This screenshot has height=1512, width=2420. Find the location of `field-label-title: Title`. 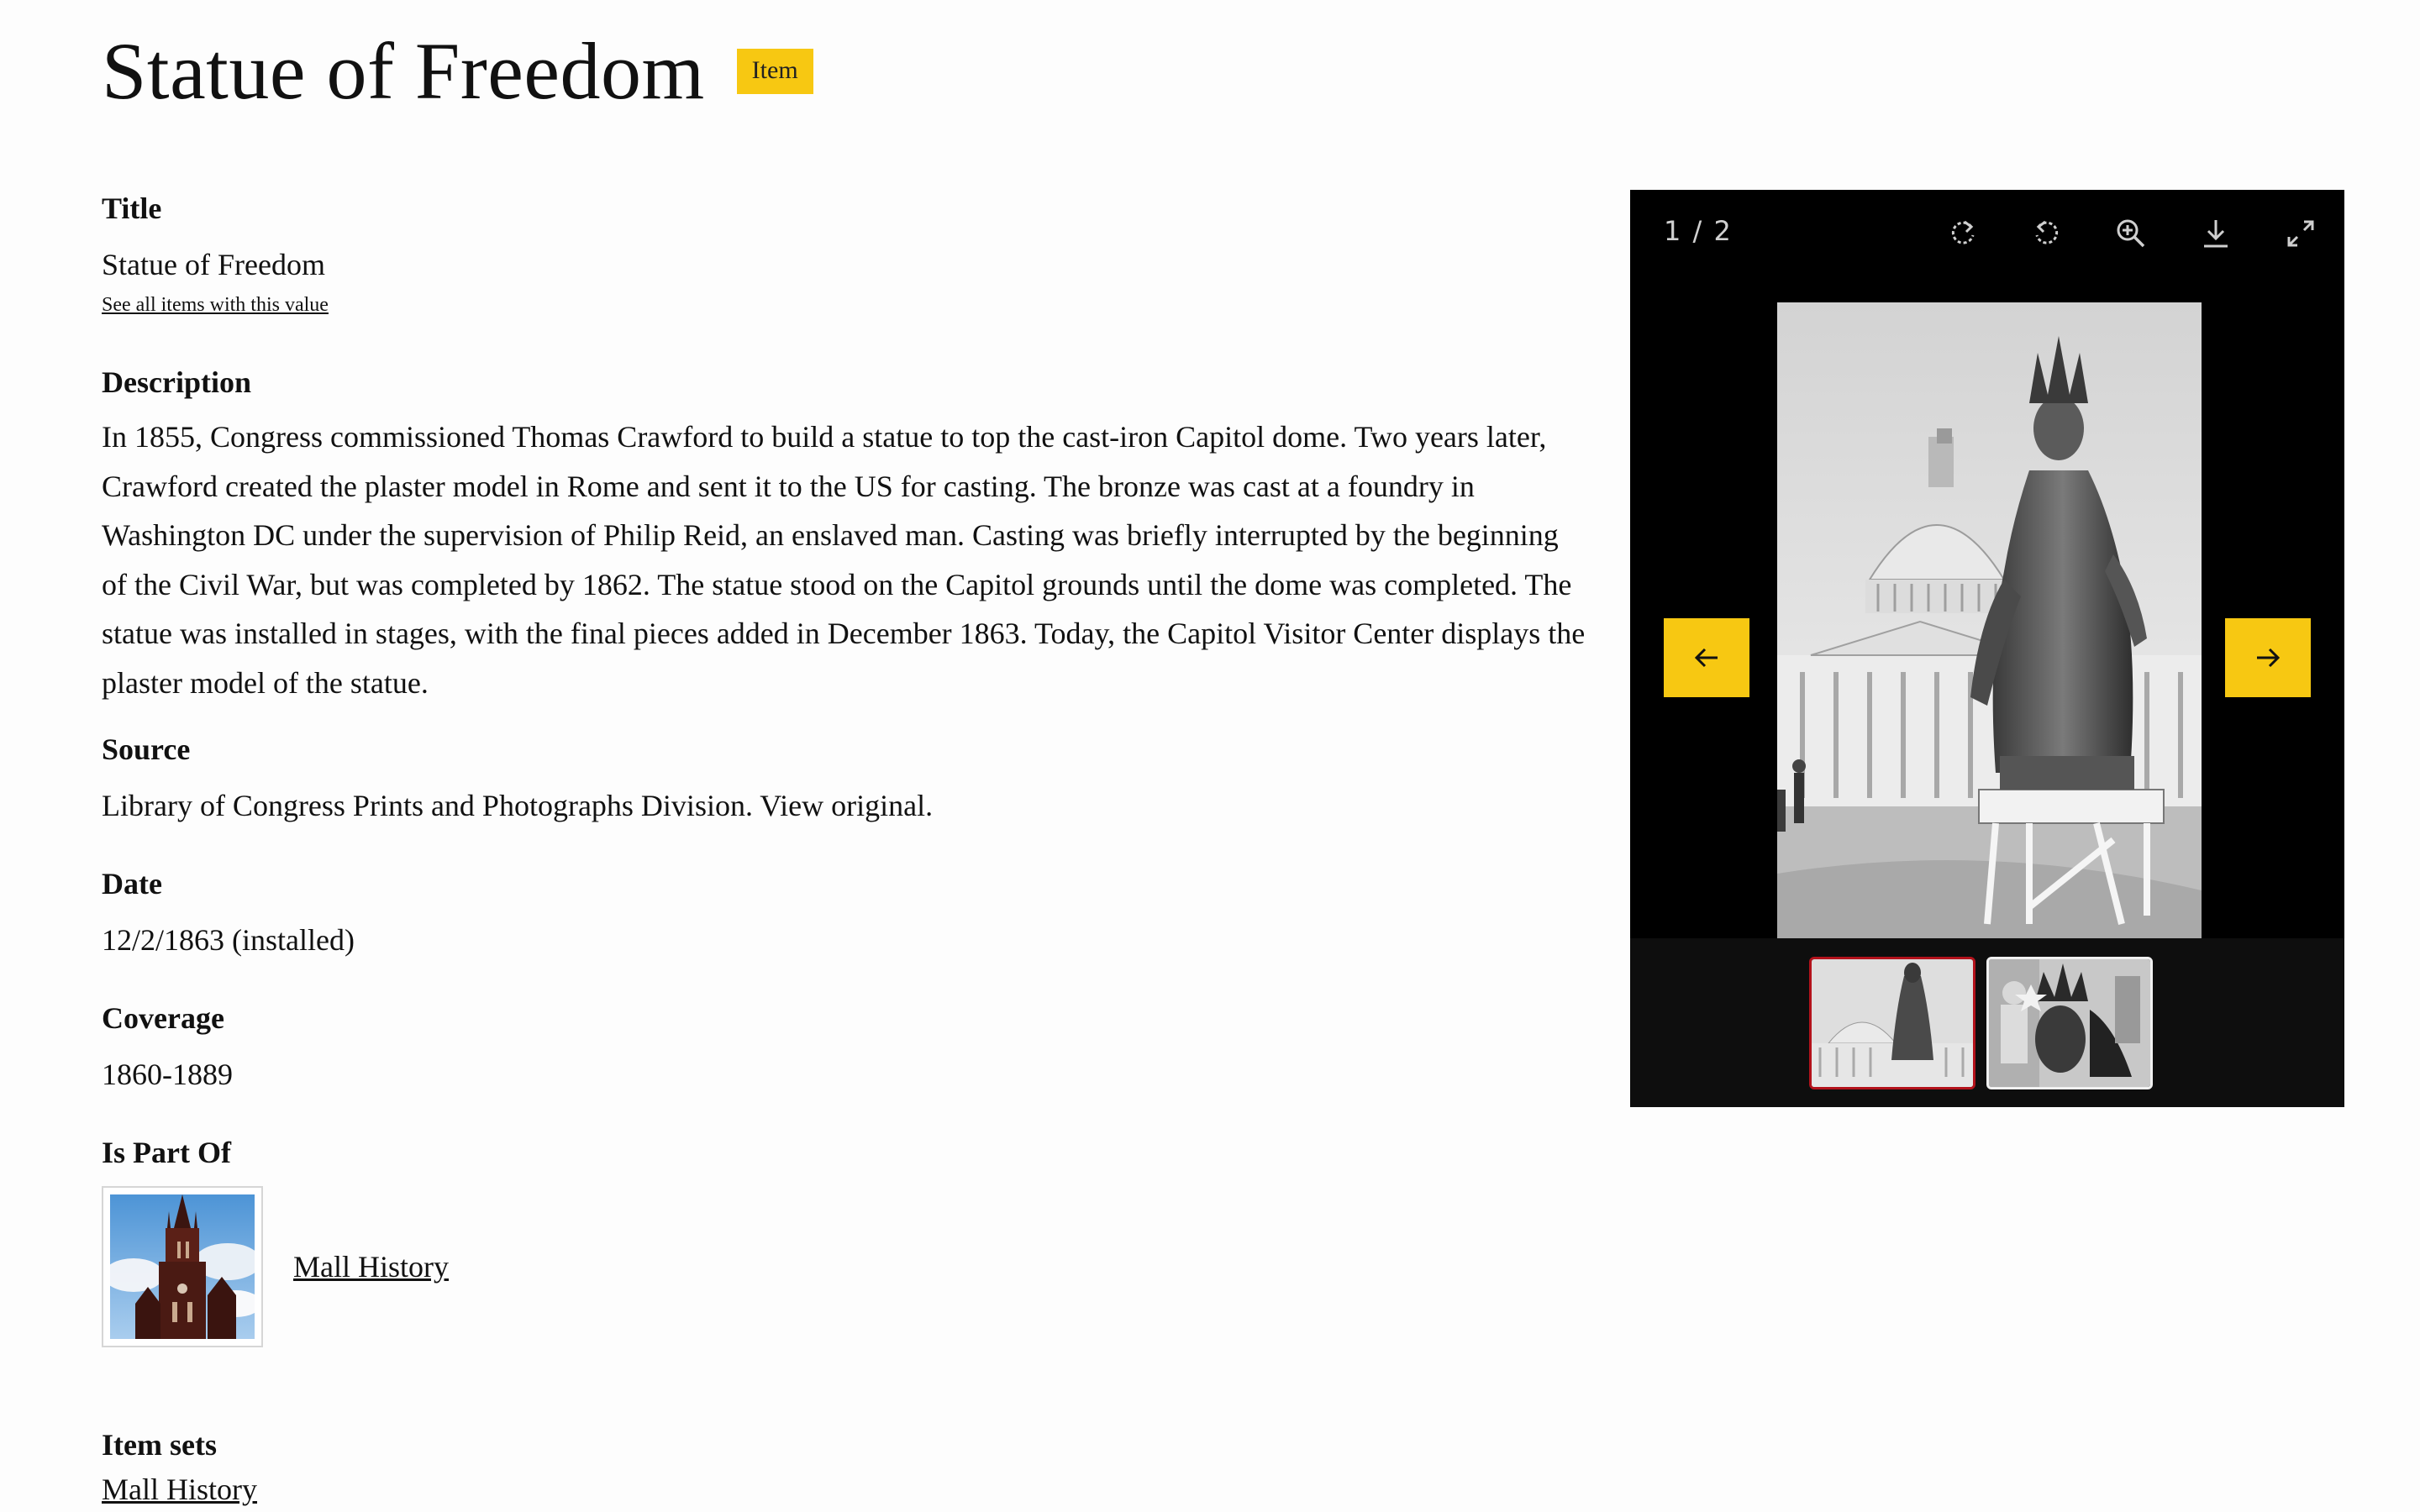

field-label-title: Title is located at coordinates (132, 208).